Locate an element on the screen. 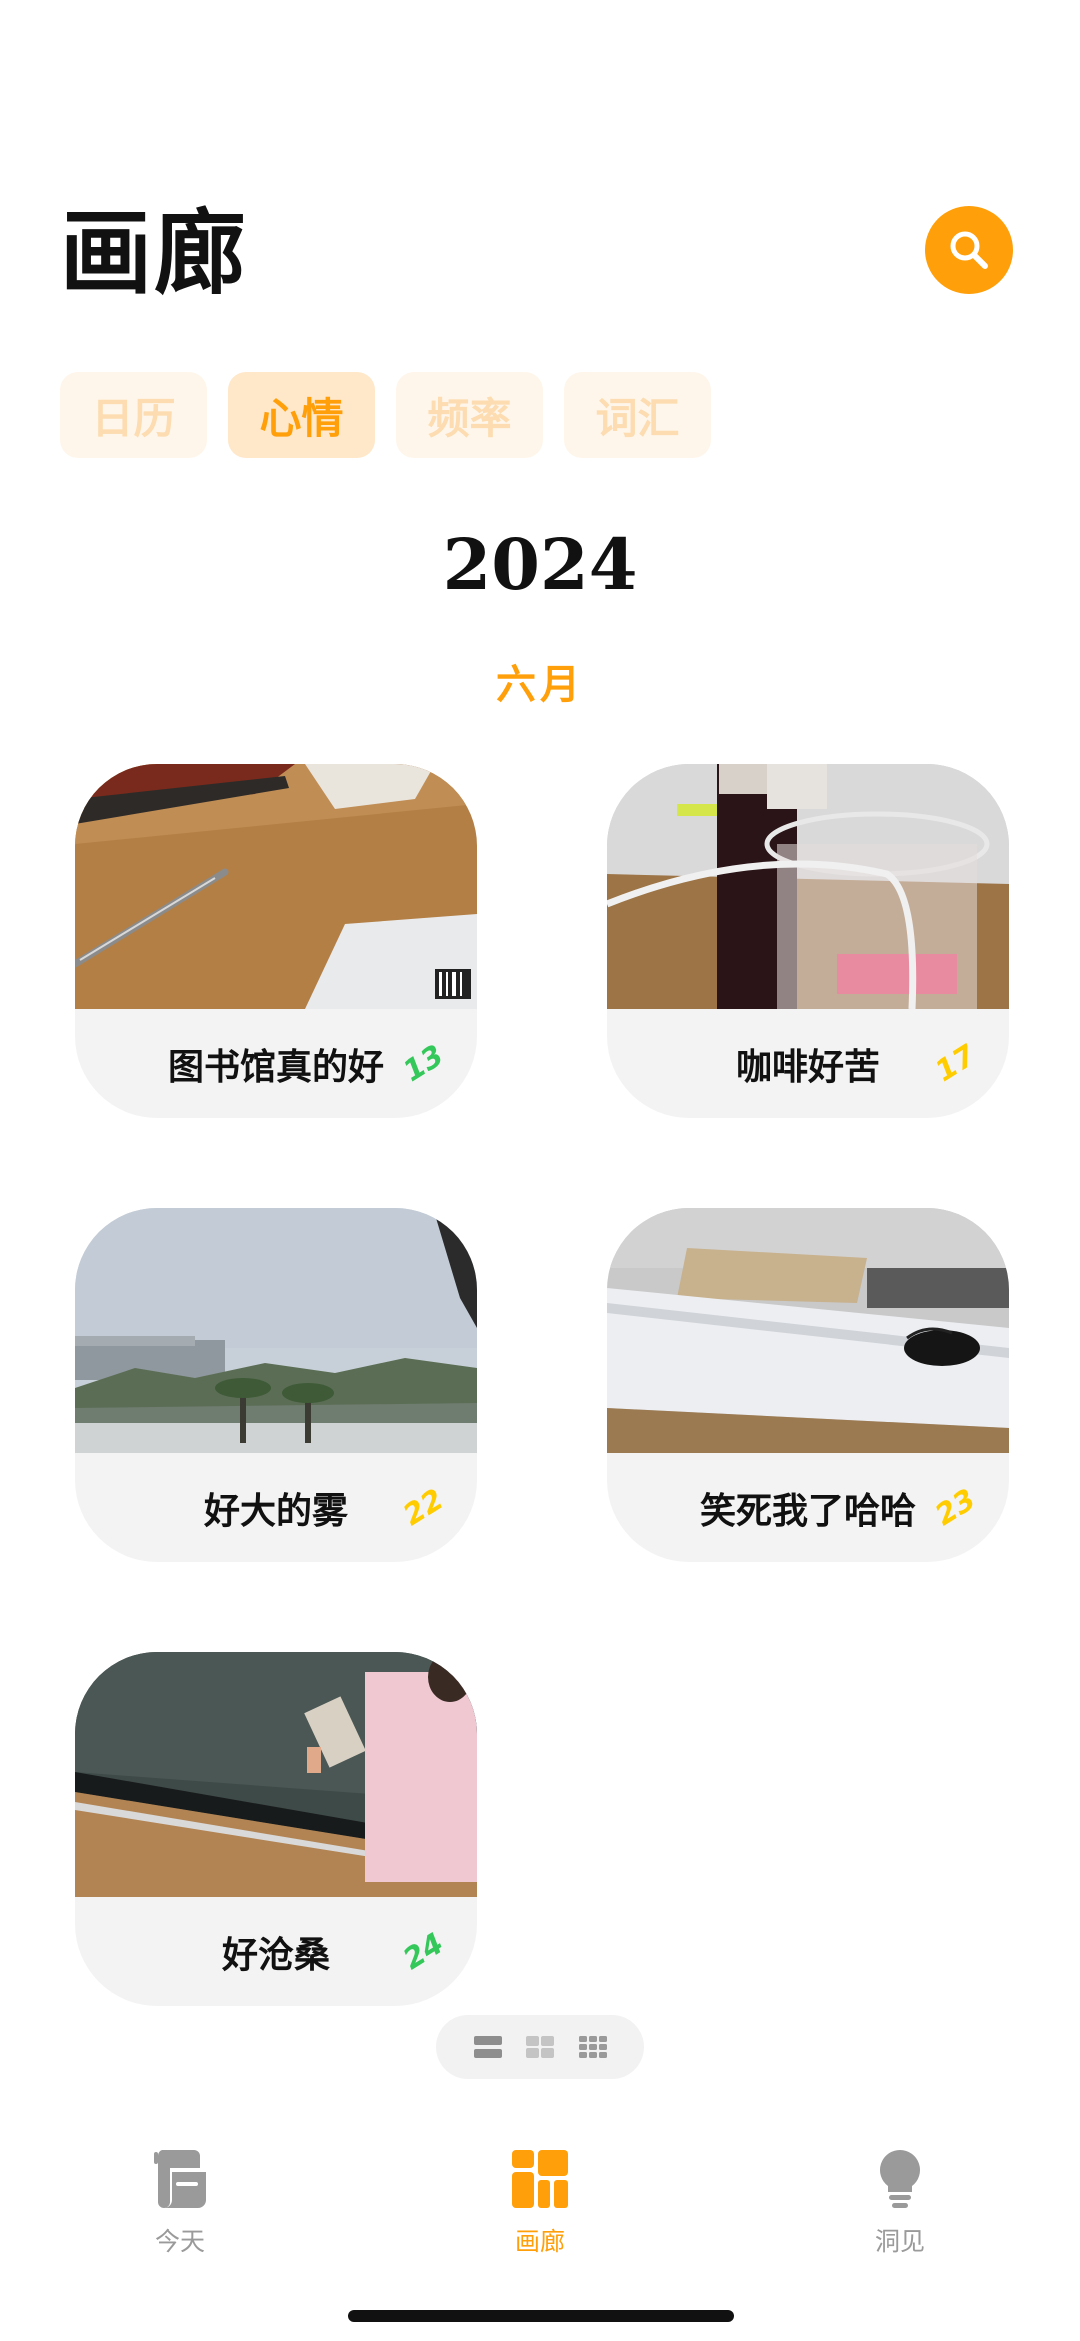 This screenshot has width=1080, height=2341. tab-calendar: 日历 is located at coordinates (133, 415).